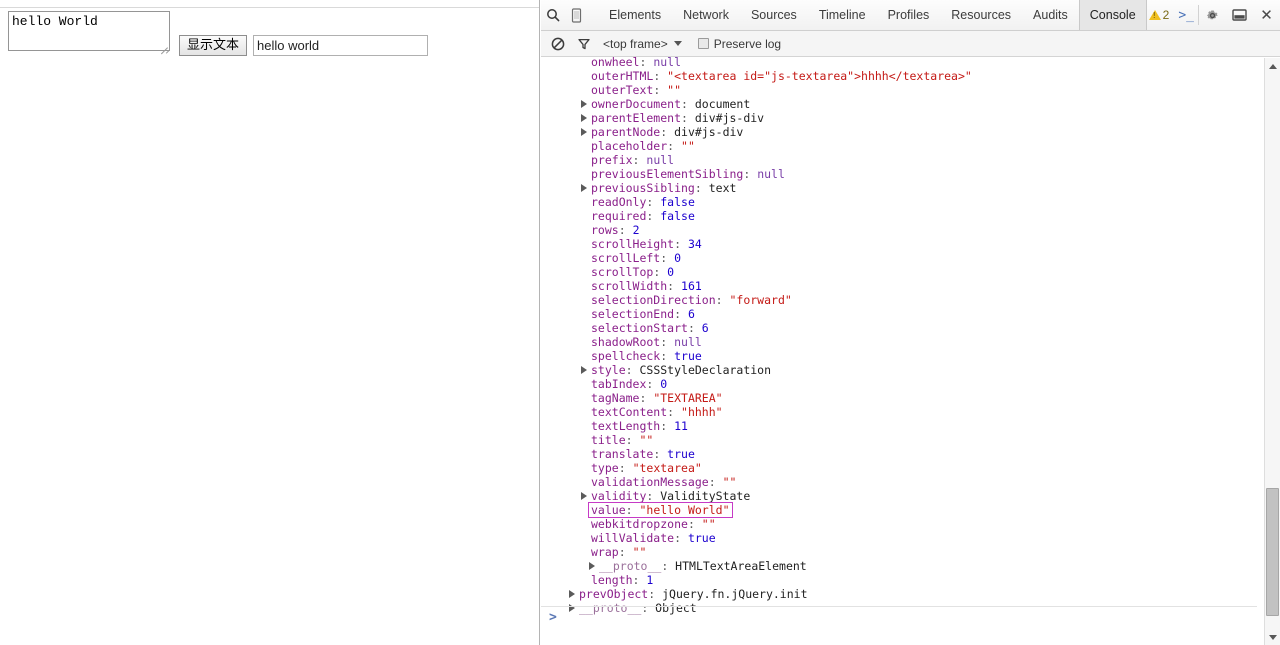  I want to click on property-row: validationMessage: "", so click(899, 482).